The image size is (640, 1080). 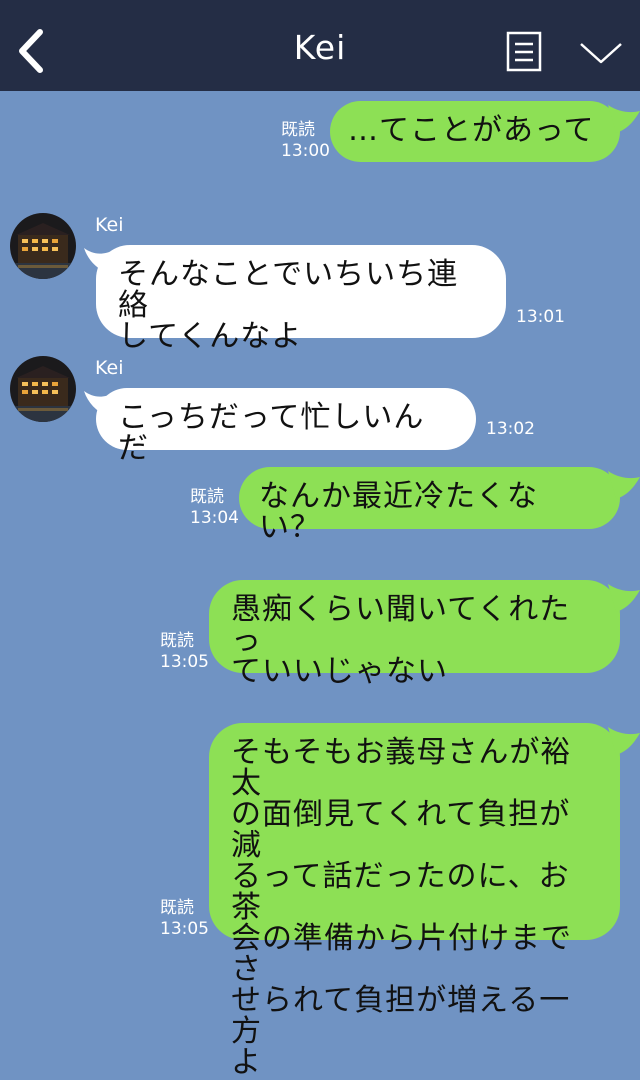 I want to click on timestamp: 13:01, so click(x=540, y=317).